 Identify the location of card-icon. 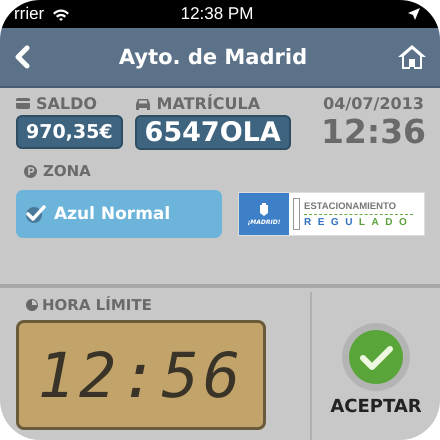
(23, 103).